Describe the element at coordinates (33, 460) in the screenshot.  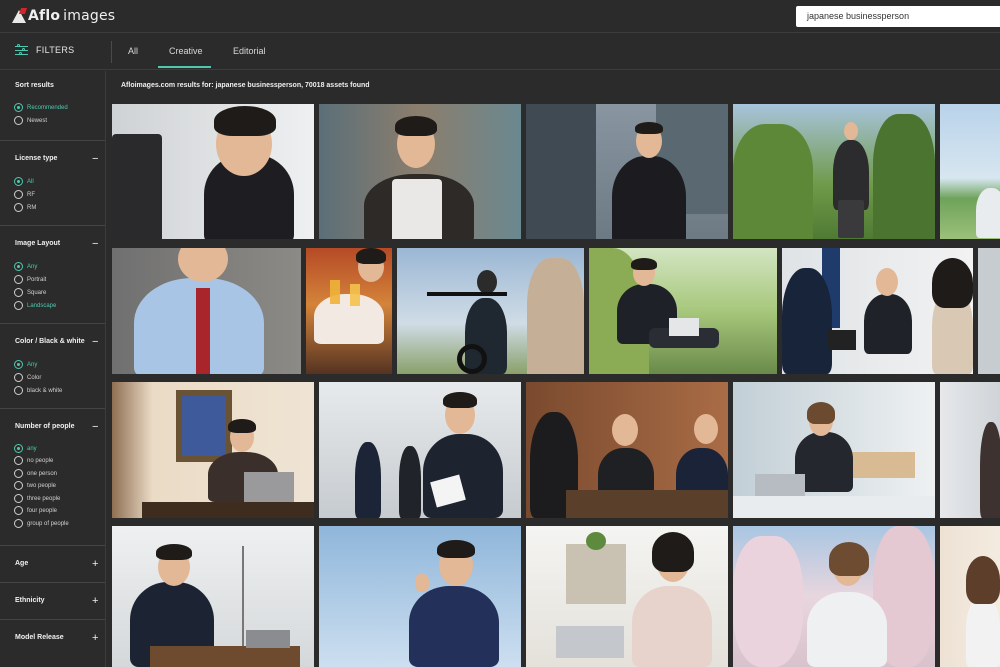
I see `people-option-none: no people` at that location.